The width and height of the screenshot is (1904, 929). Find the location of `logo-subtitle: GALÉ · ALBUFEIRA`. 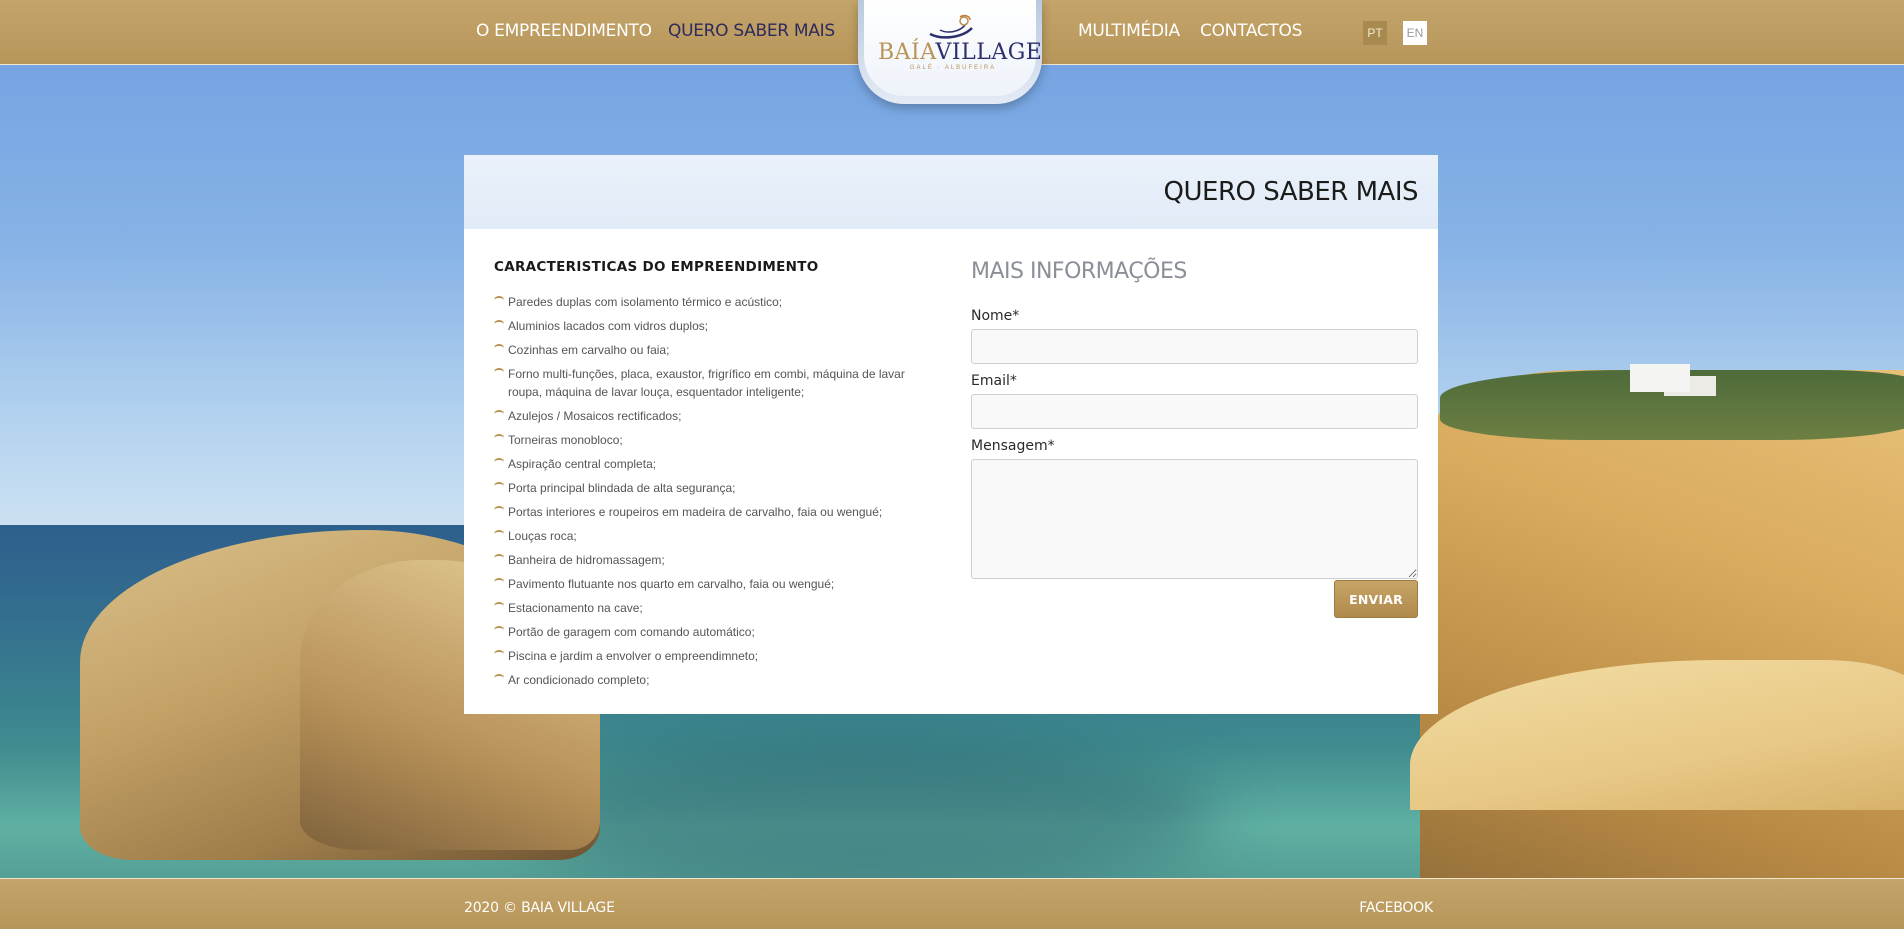

logo-subtitle: GALÉ · ALBUFEIRA is located at coordinates (953, 68).